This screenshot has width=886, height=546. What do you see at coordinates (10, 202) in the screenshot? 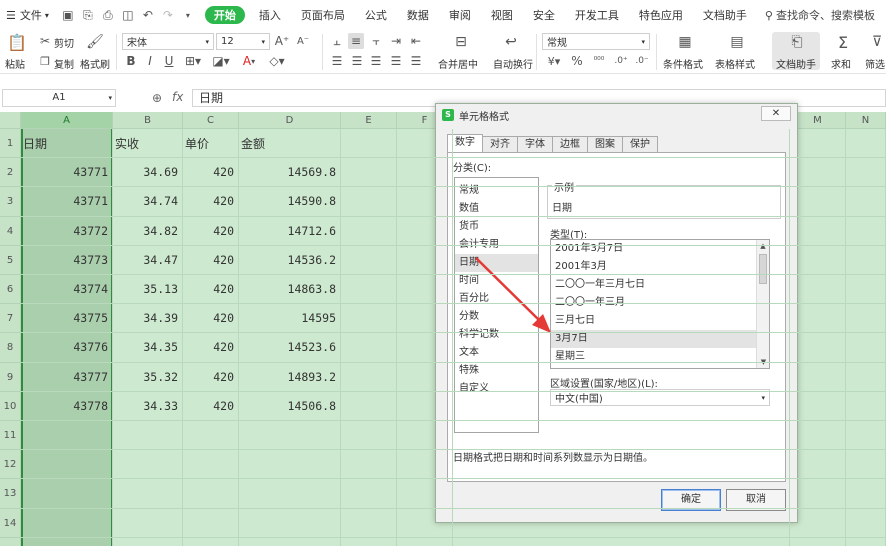
I see `row-header: 3` at bounding box center [10, 202].